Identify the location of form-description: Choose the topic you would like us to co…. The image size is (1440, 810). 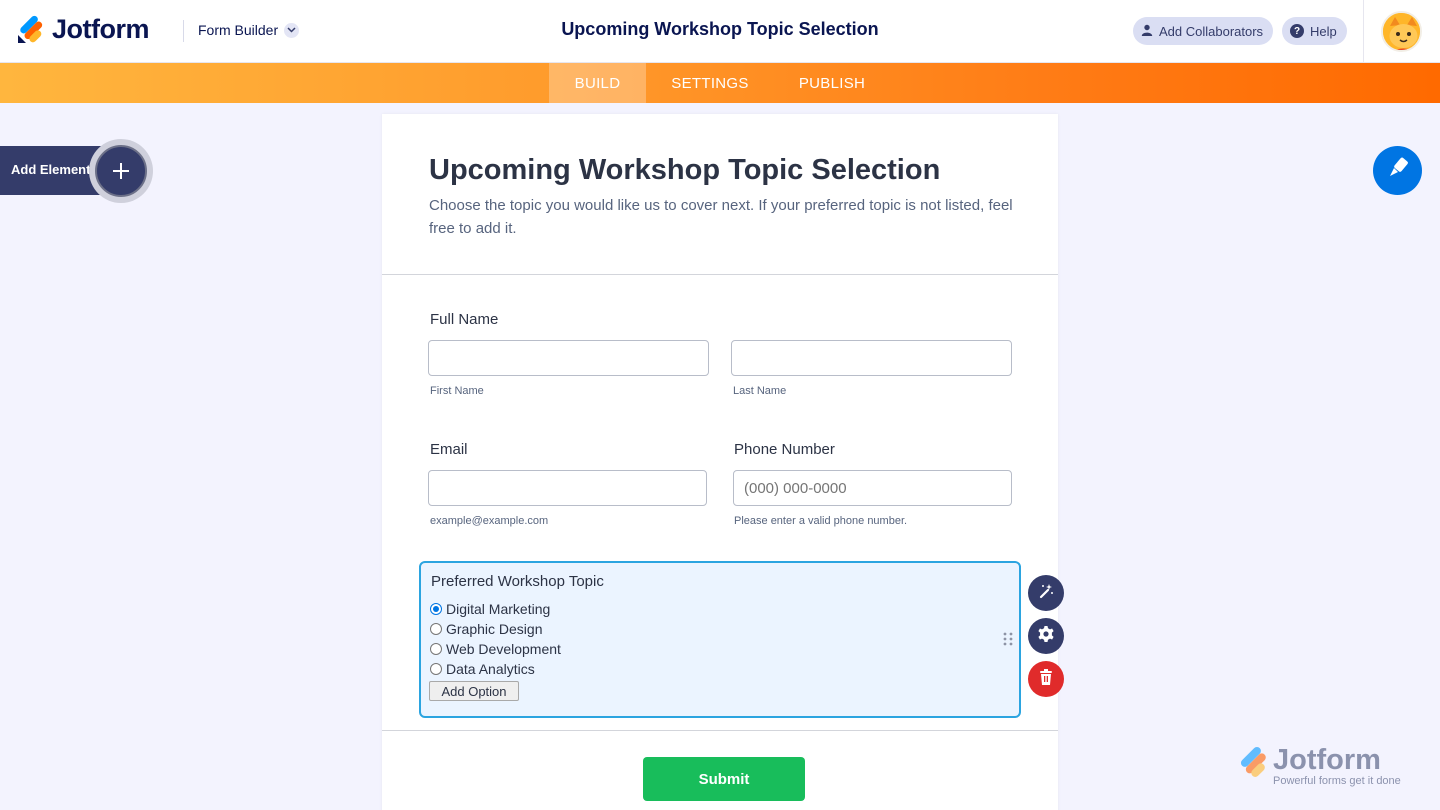
(729, 217).